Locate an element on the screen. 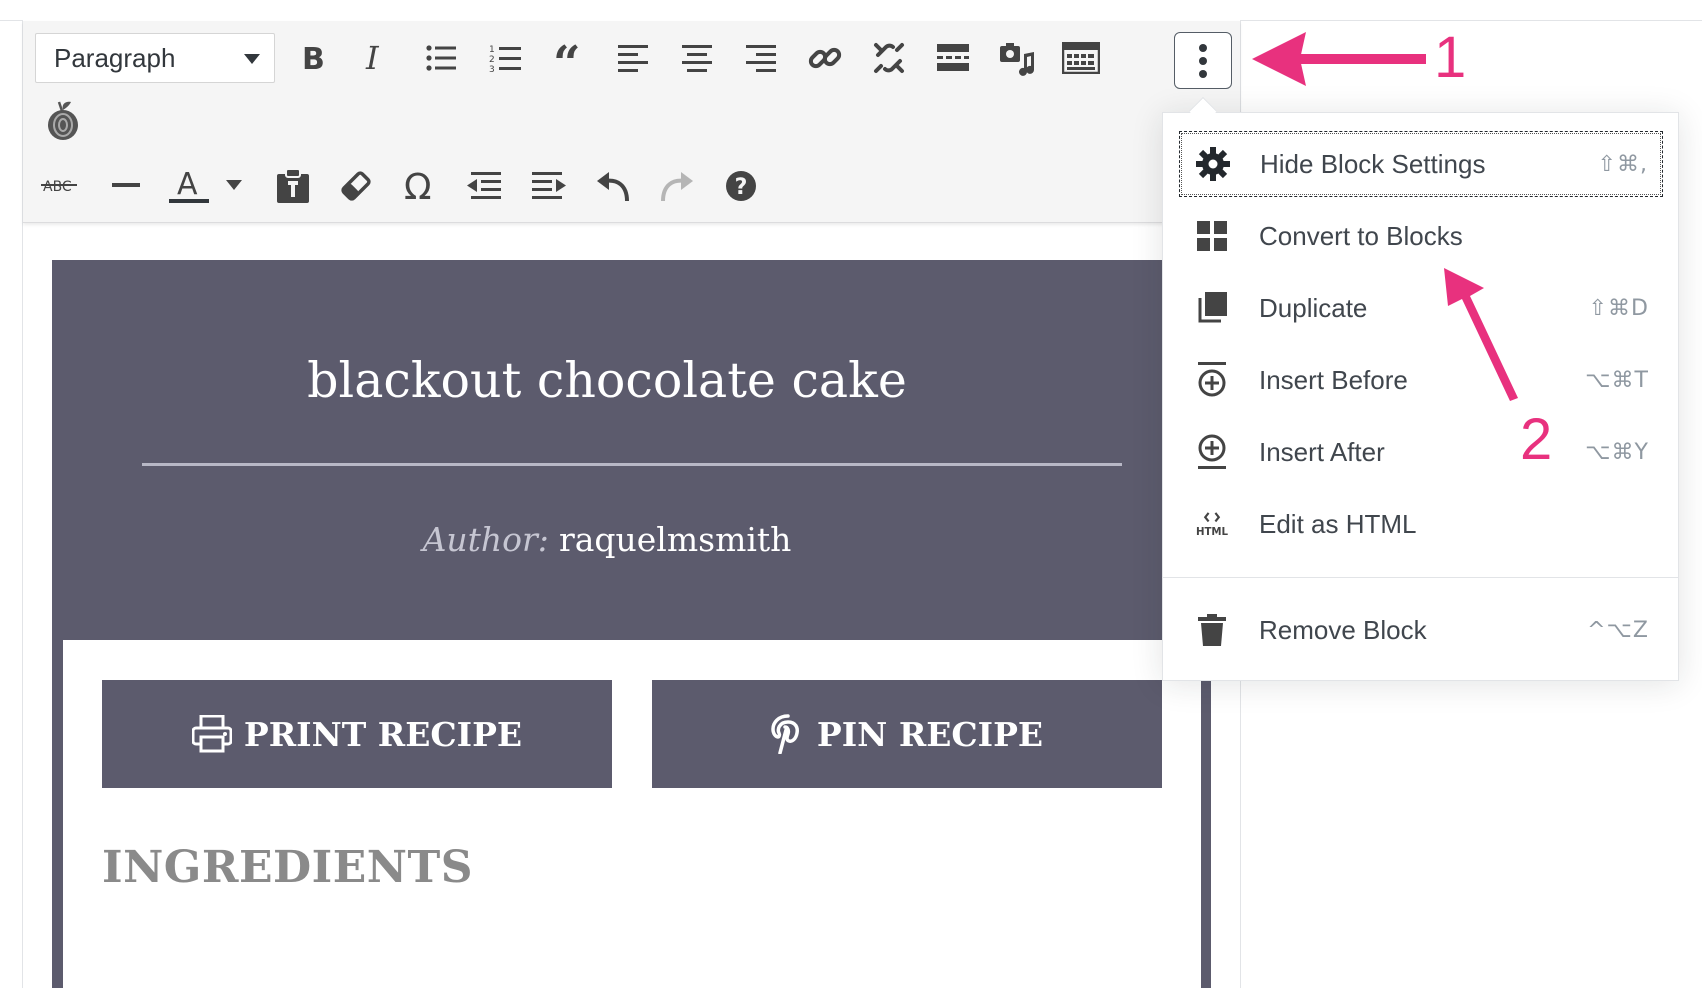 This screenshot has width=1702, height=988. svg-text: I is located at coordinates (372, 58).